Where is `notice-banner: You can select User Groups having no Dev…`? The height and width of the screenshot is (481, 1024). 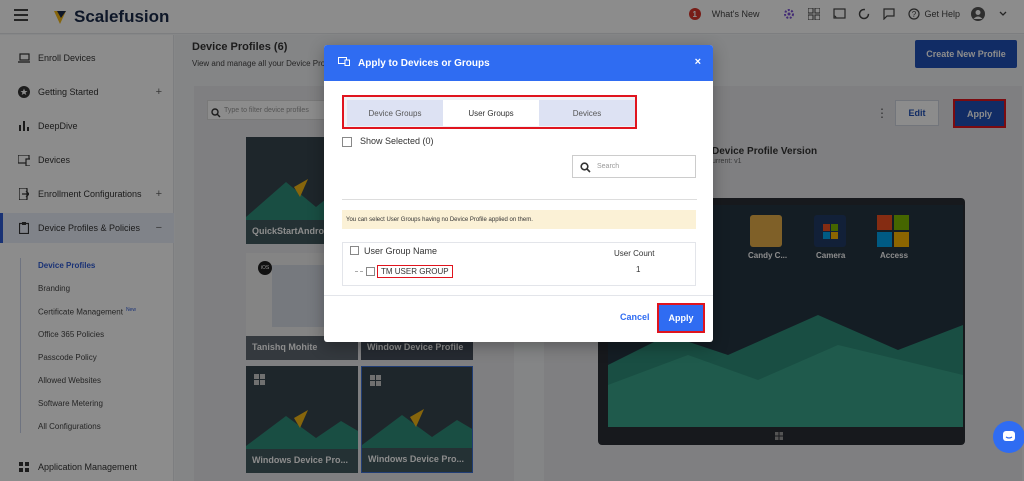 notice-banner: You can select User Groups having no Dev… is located at coordinates (519, 219).